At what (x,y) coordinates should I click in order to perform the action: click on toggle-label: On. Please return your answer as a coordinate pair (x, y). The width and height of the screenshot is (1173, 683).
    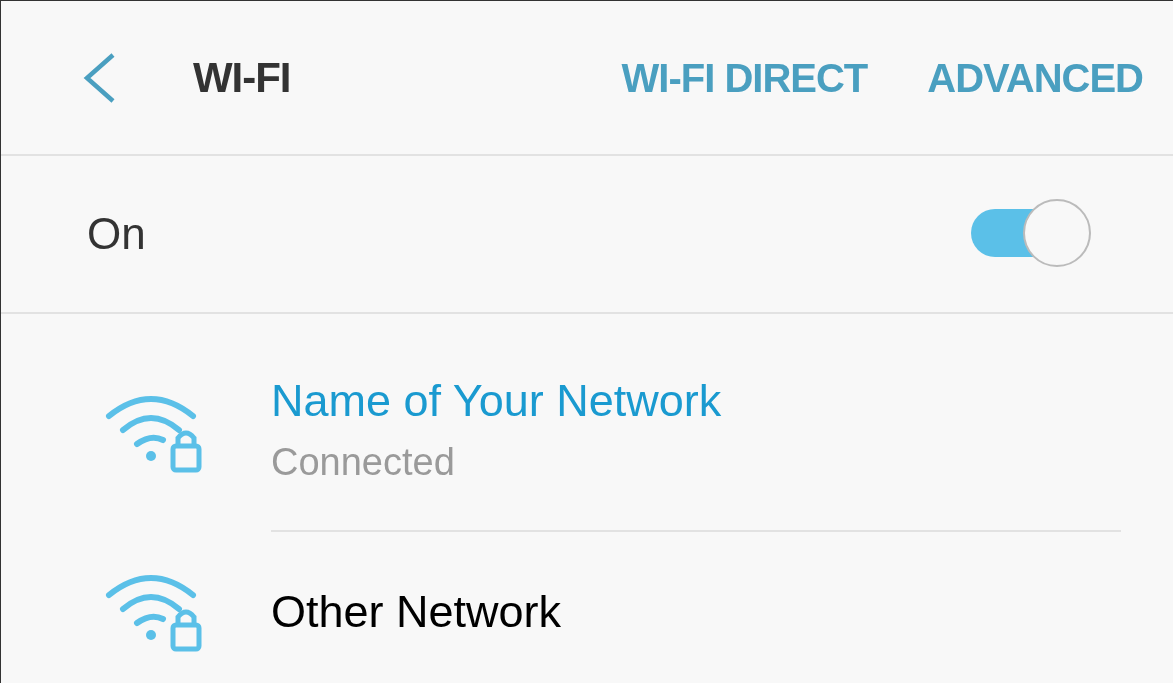
    Looking at the image, I should click on (116, 234).